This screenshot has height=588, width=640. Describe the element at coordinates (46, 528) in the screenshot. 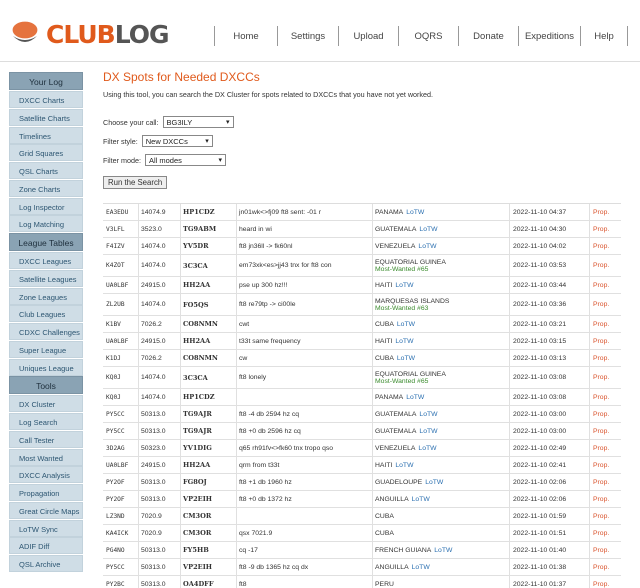

I see `sidebar-item-lotw-sync: LoTW Sync` at that location.